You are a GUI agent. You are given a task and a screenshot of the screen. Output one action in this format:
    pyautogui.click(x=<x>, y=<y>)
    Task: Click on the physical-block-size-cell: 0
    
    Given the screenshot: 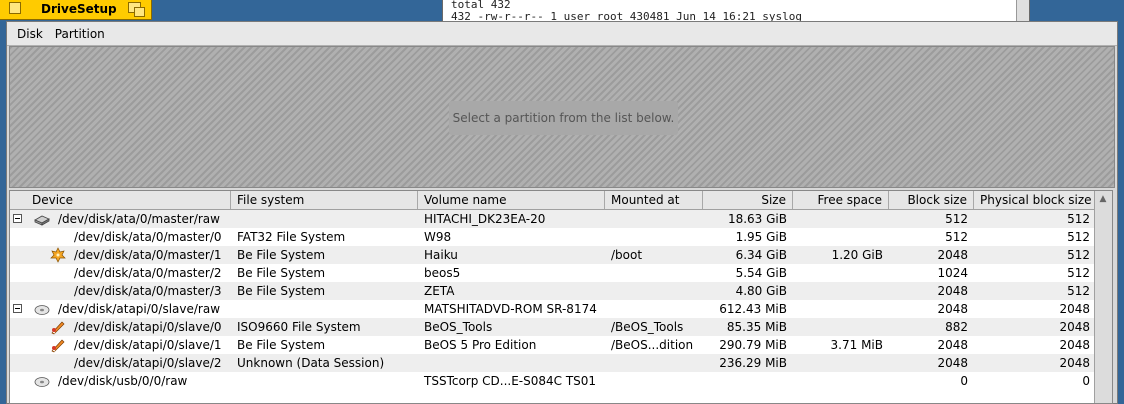 What is the action you would take?
    pyautogui.click(x=1086, y=381)
    